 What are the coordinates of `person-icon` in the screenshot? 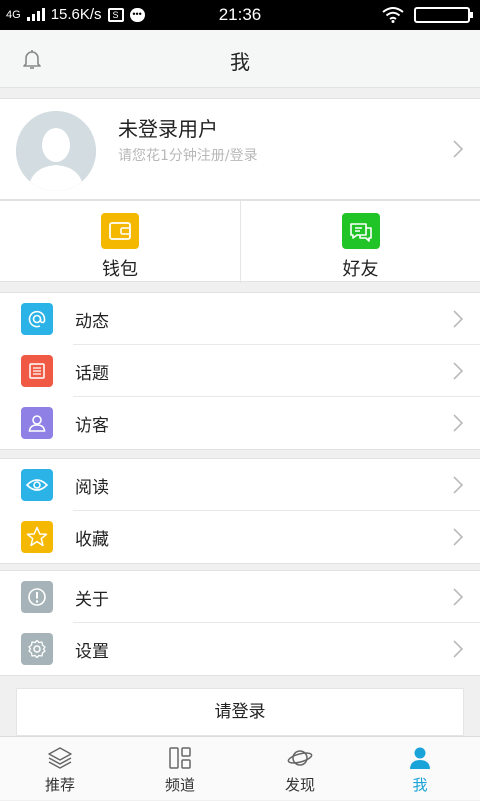 It's located at (420, 758).